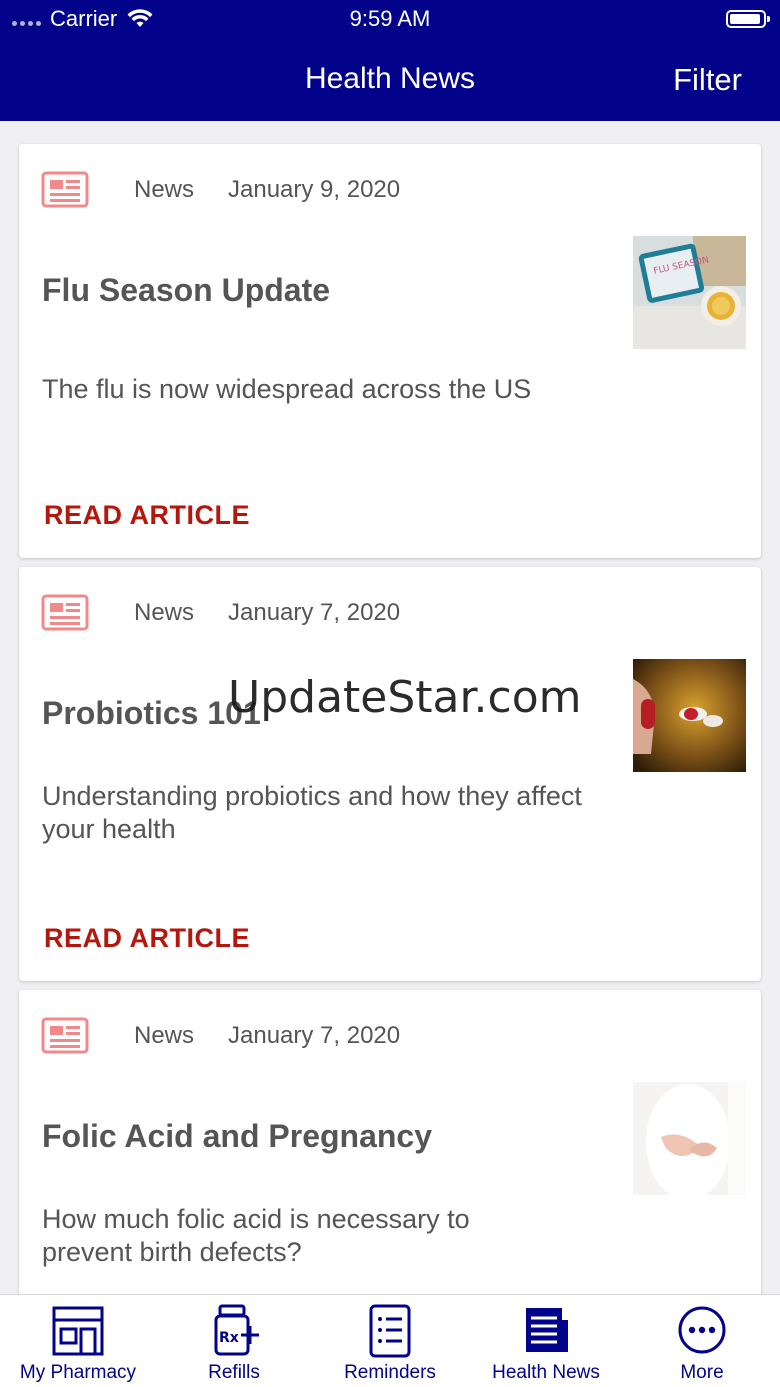 The width and height of the screenshot is (780, 1387). I want to click on pregnancy-thumbnail, so click(689, 1138).